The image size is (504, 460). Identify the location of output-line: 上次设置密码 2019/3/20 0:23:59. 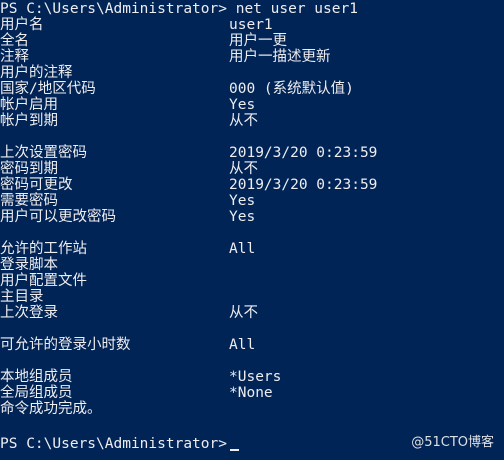
(252, 153).